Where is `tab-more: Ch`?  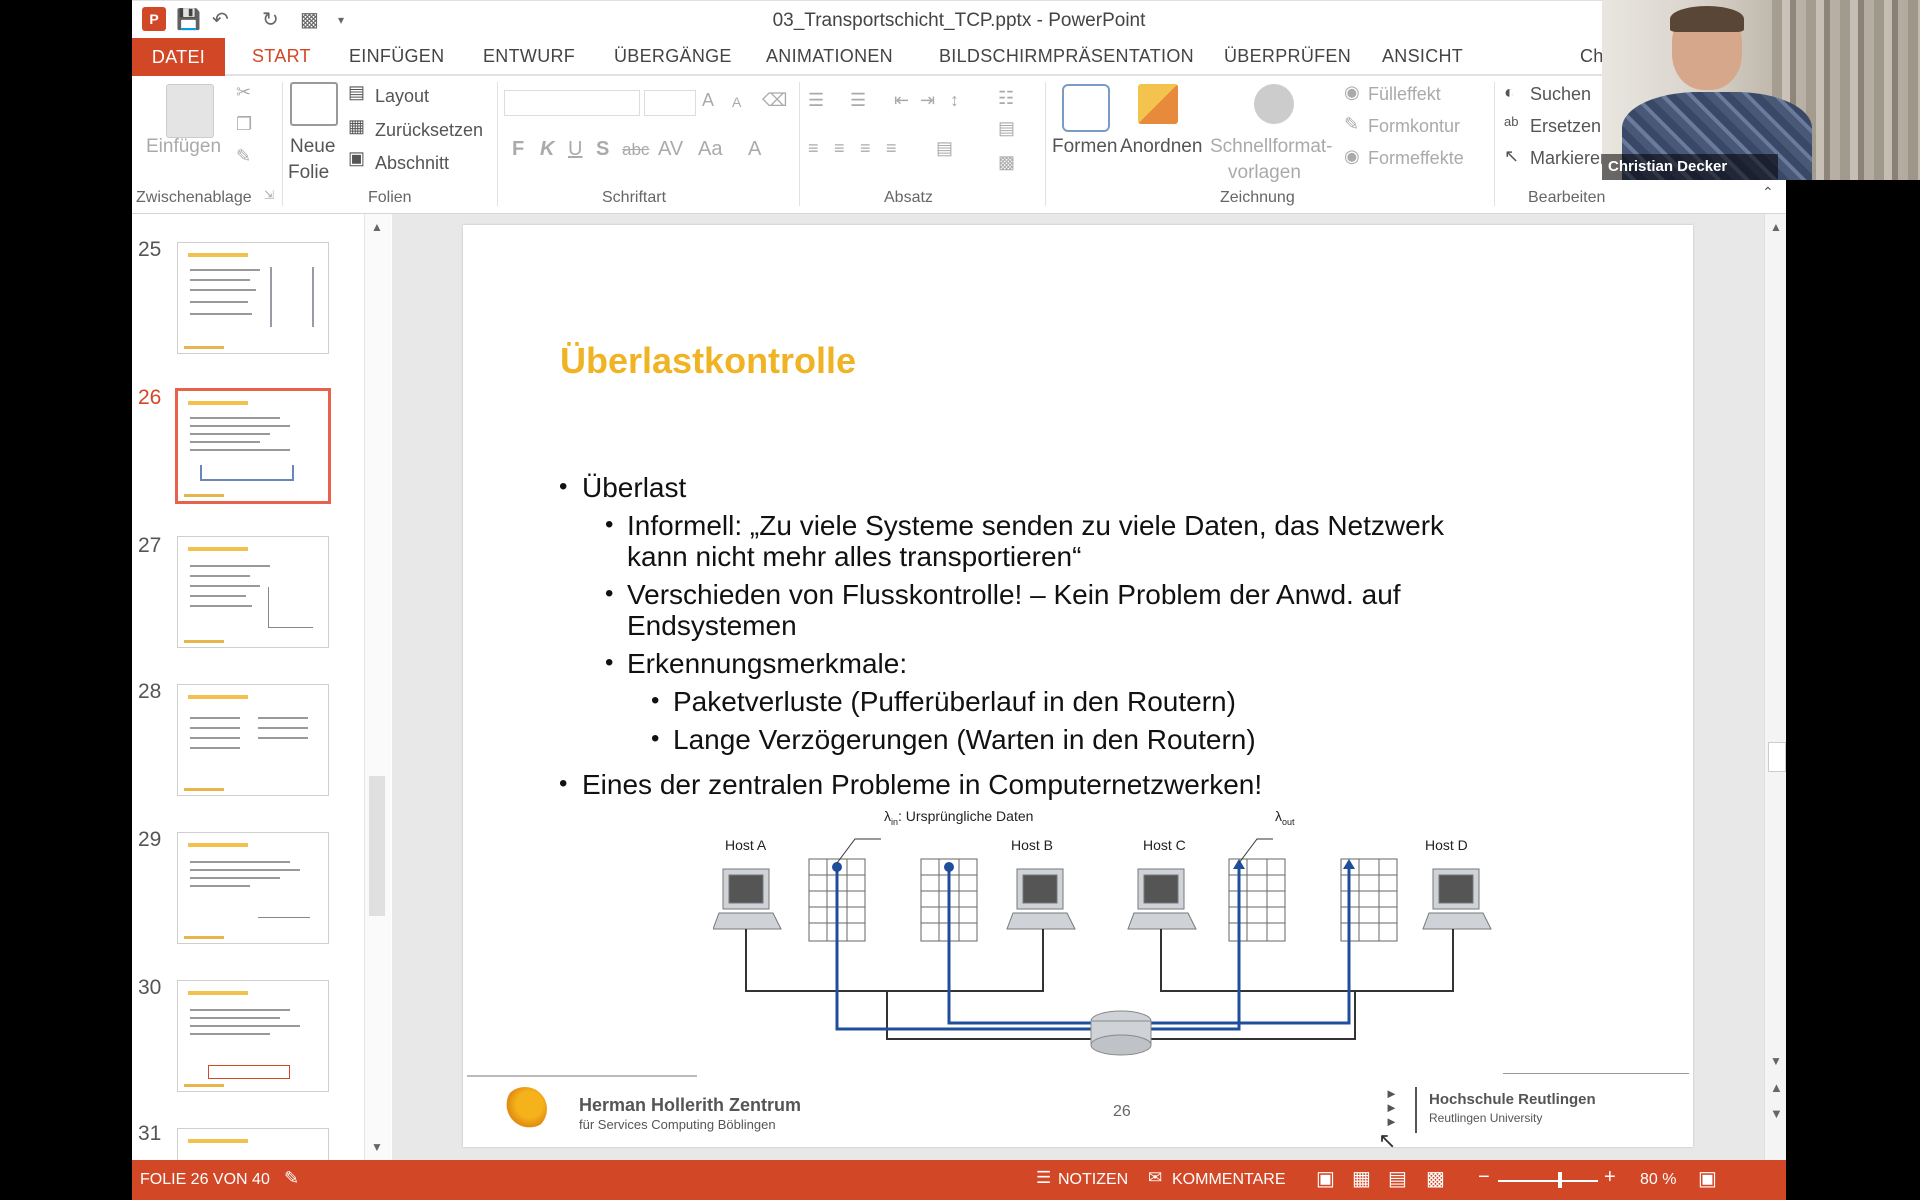 tab-more: Ch is located at coordinates (1592, 56).